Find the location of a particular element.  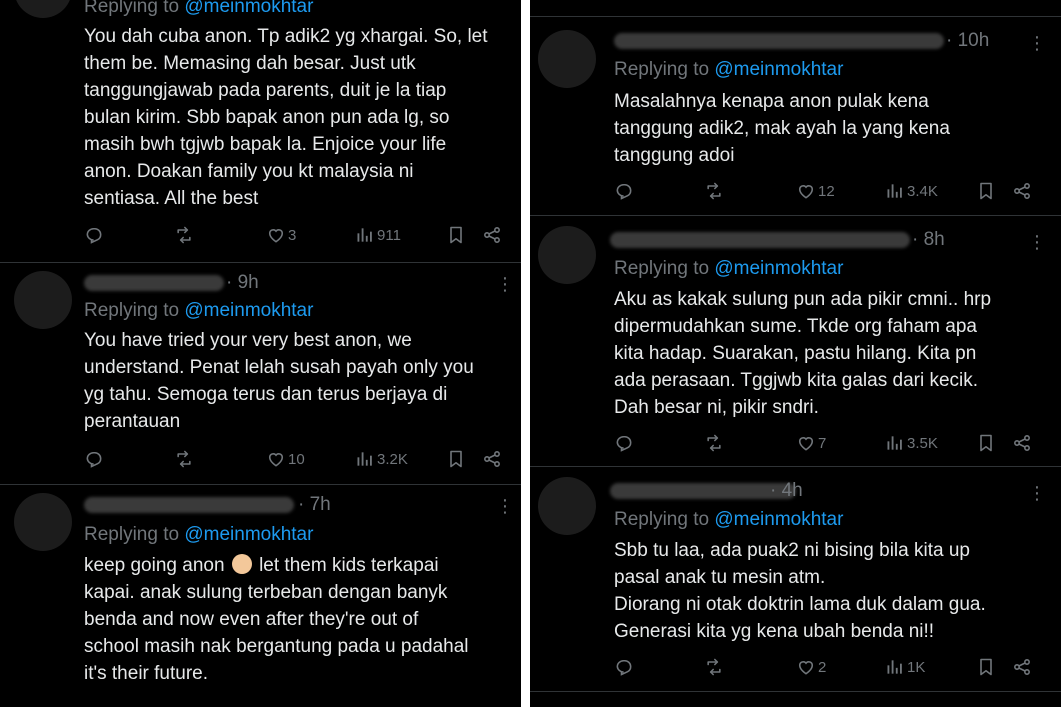

tweet-actions: 12 3.4K is located at coordinates (829, 191).